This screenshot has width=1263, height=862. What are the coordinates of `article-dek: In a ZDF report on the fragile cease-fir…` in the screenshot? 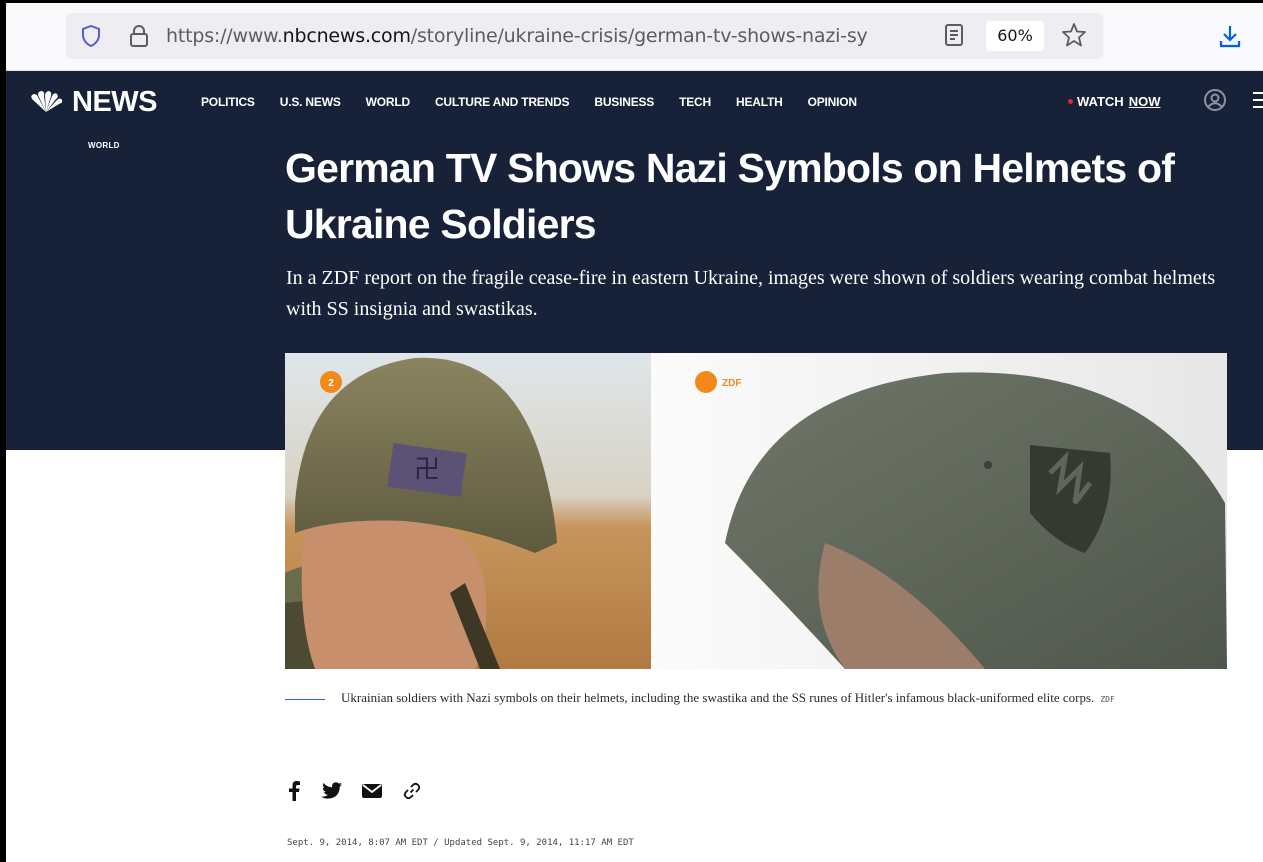 It's located at (751, 293).